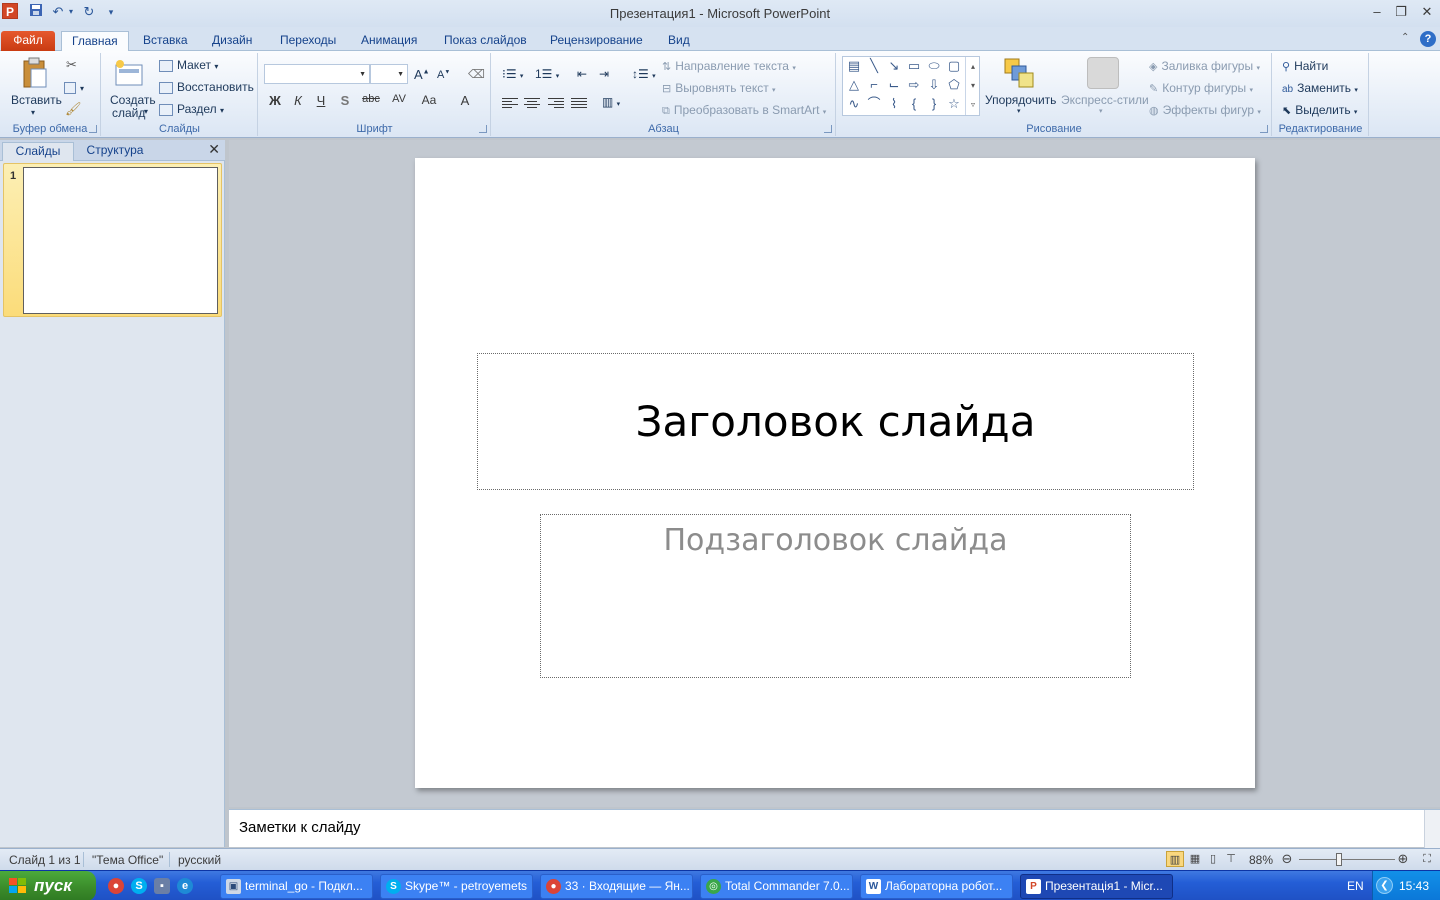 The height and width of the screenshot is (900, 1440). I want to click on slideshow-view-icon: ⊤, so click(1231, 859).